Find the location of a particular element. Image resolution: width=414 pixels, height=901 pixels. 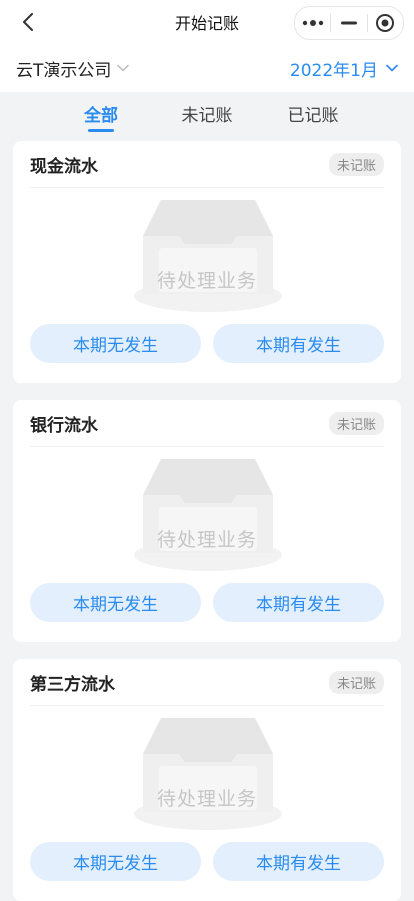

page-title: 开始记账 is located at coordinates (206, 23).